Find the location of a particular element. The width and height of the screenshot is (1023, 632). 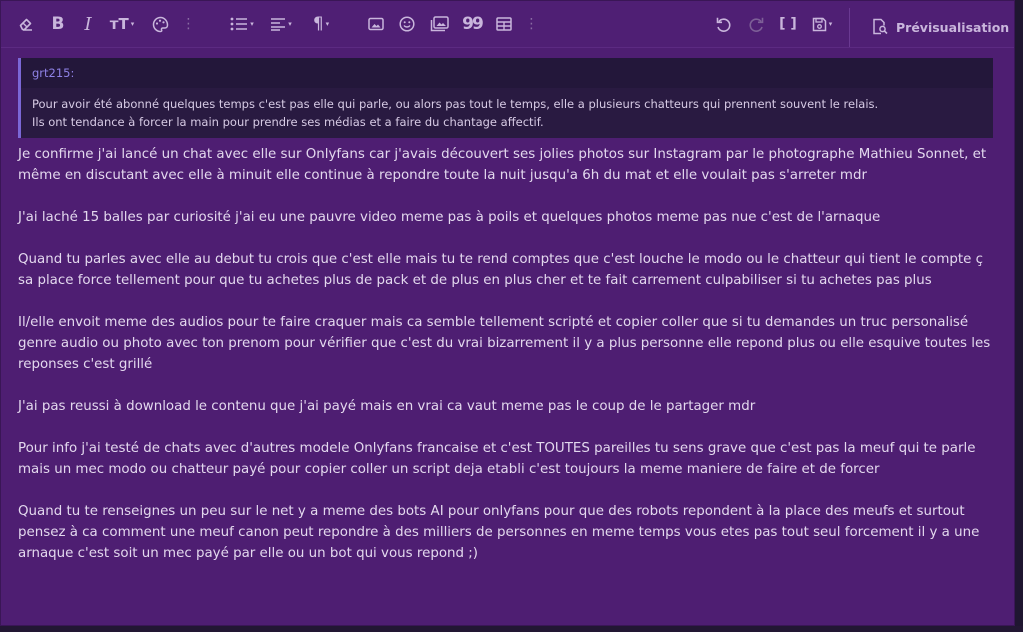

drafts-dropdown: ▾ is located at coordinates (822, 24).